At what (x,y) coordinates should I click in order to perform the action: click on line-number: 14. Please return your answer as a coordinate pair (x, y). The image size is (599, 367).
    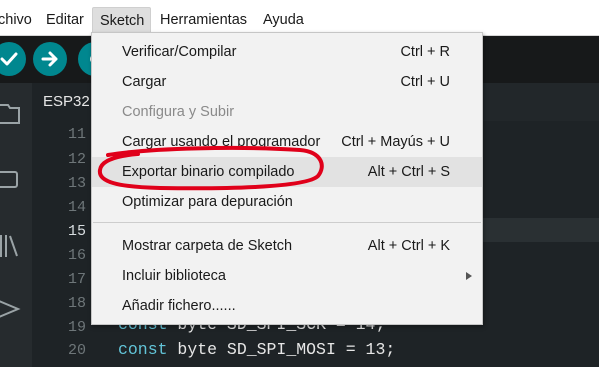
    Looking at the image, I should click on (76, 207).